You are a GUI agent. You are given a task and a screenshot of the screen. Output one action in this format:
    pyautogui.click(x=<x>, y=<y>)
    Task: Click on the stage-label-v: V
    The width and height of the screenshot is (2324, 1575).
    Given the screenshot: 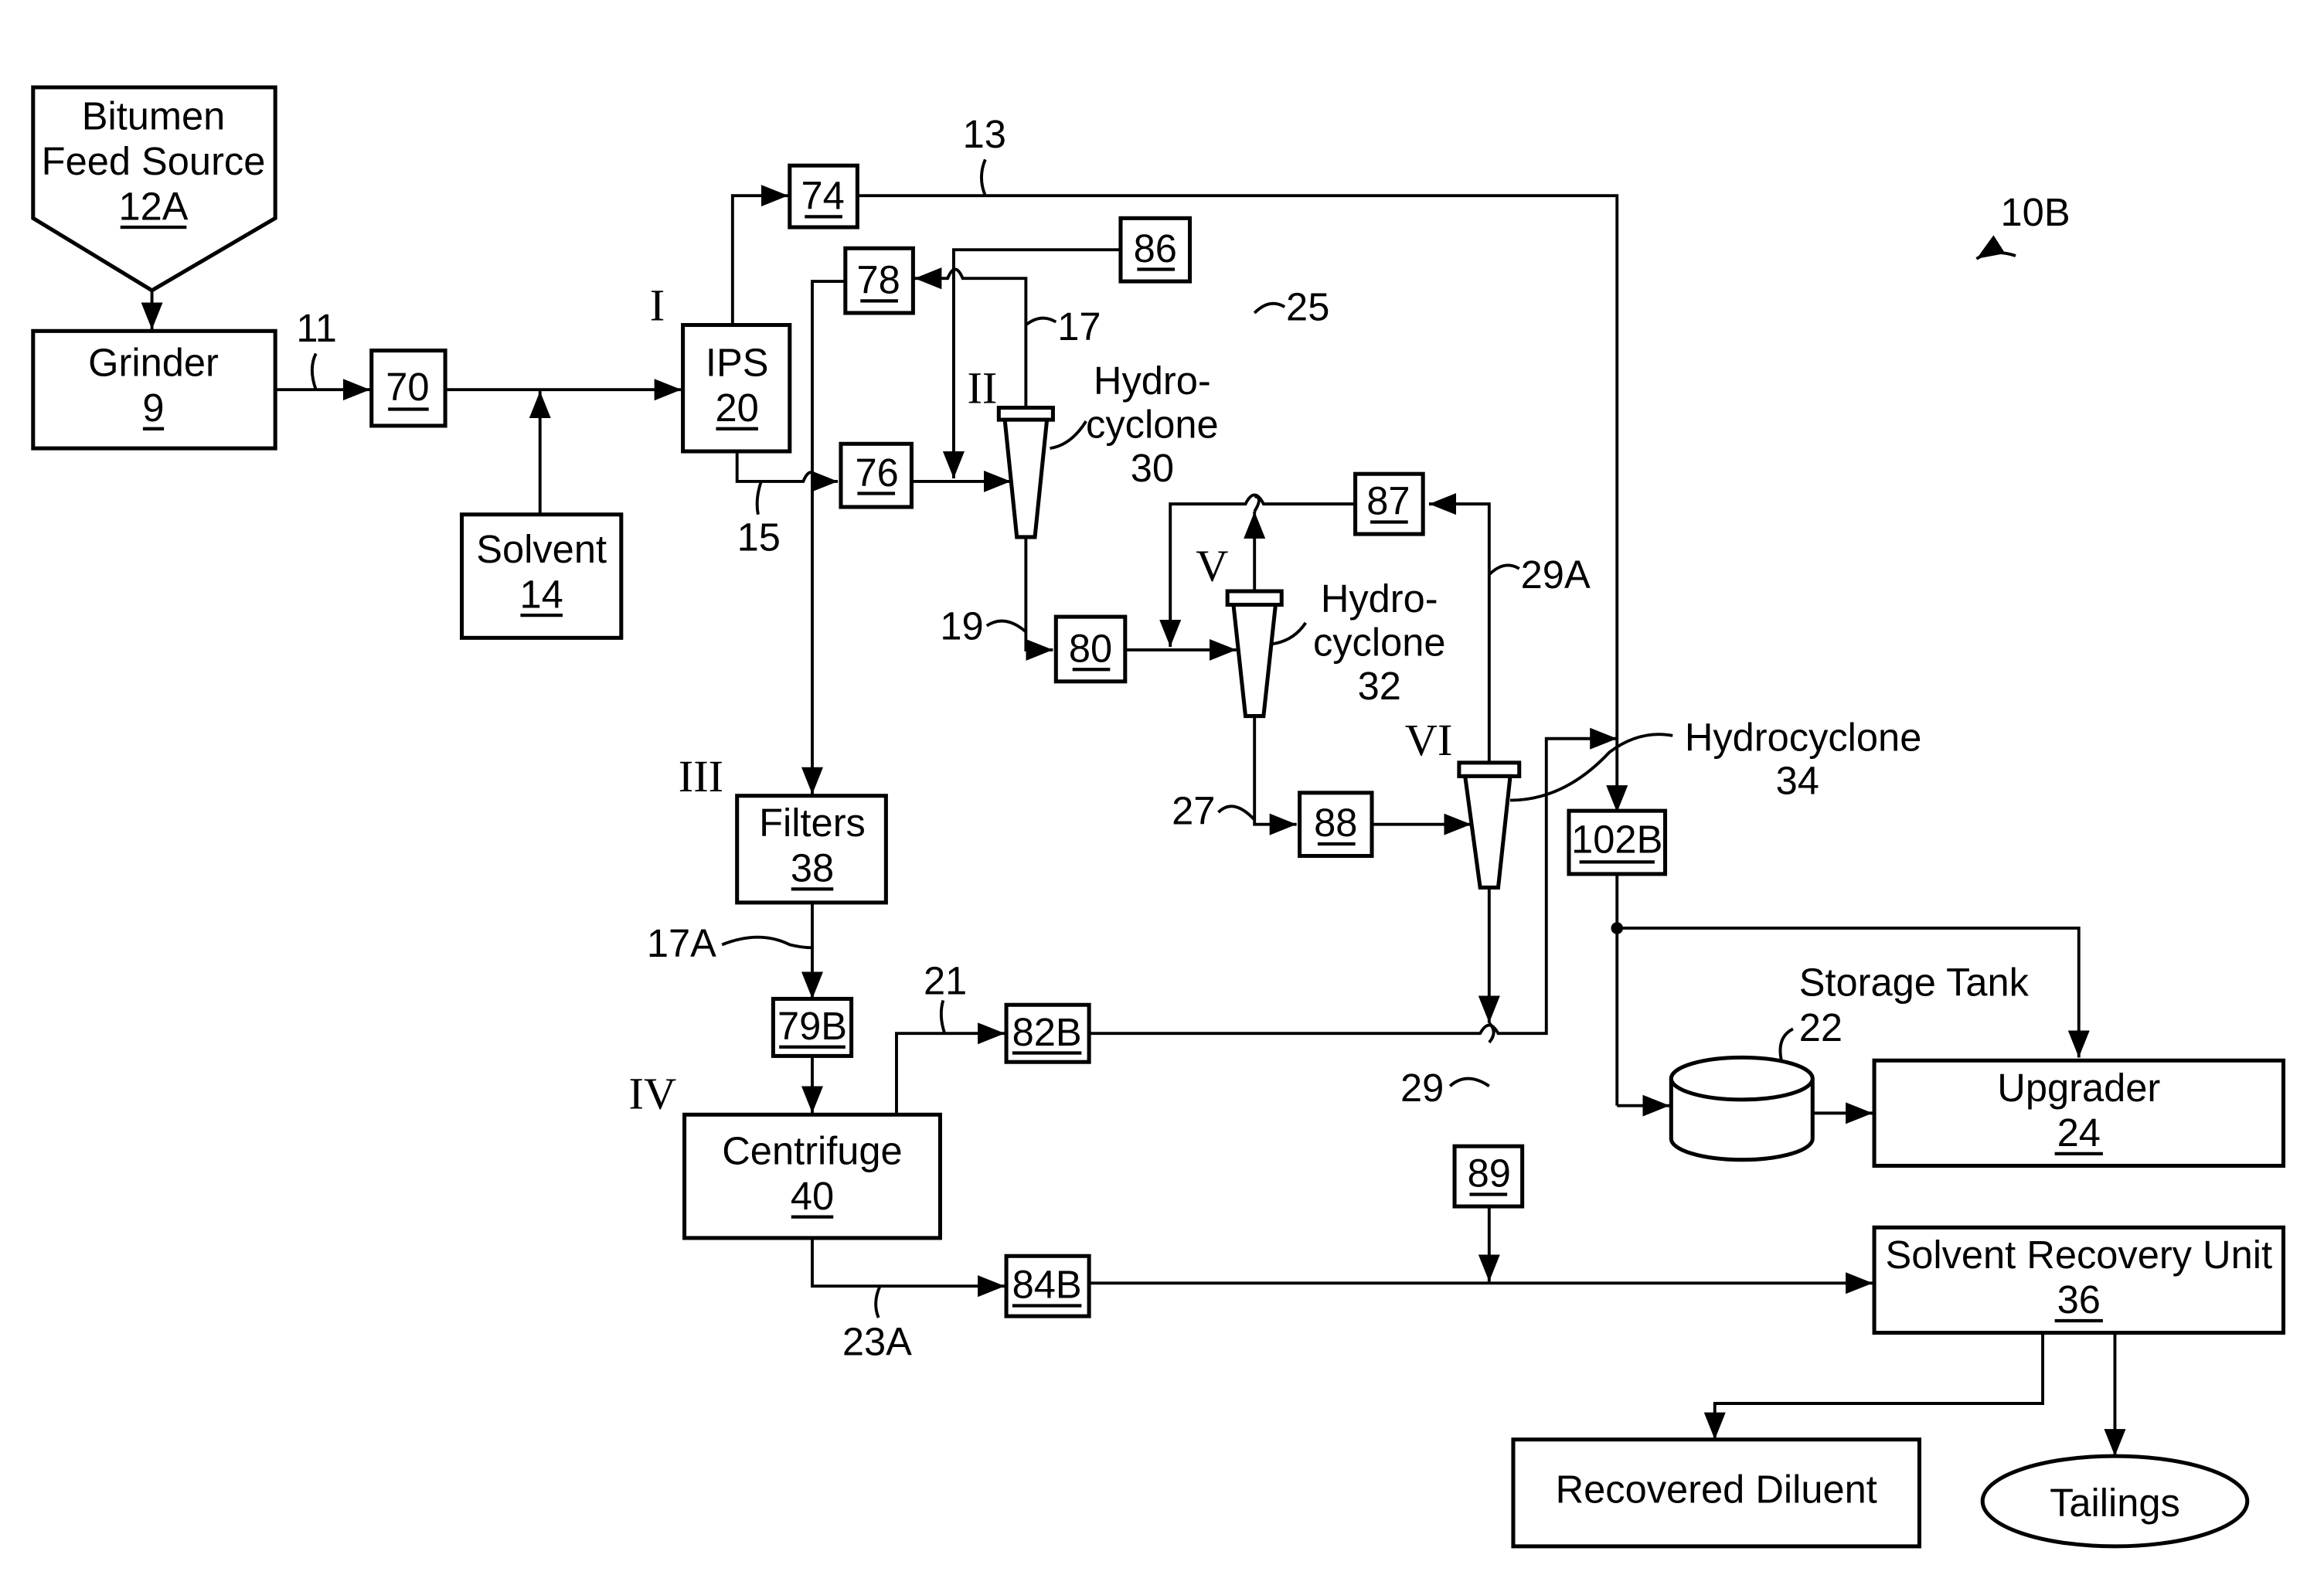 What is the action you would take?
    pyautogui.click(x=1212, y=565)
    